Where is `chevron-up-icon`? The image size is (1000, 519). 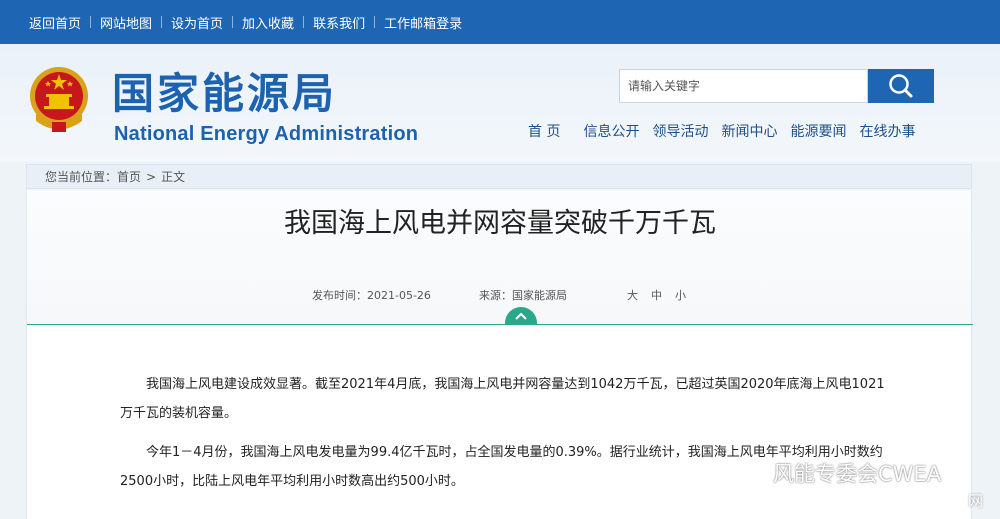 chevron-up-icon is located at coordinates (521, 316).